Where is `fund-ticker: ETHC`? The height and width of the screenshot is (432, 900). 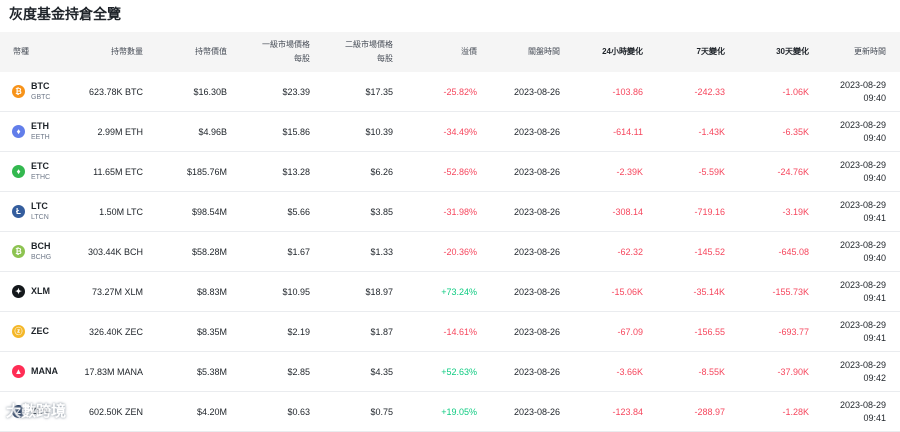 fund-ticker: ETHC is located at coordinates (41, 177).